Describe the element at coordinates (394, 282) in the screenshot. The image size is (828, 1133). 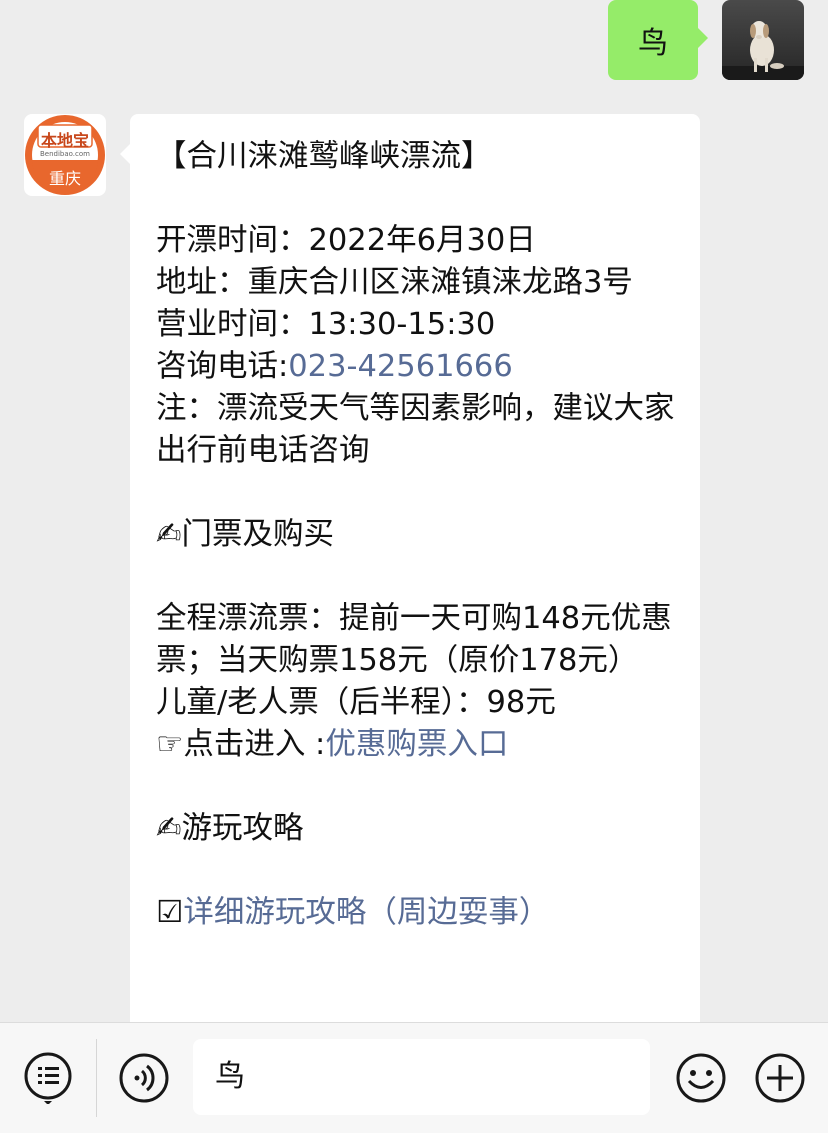
I see `address-line: 地址：重庆合川区涞滩镇涞龙路3号` at that location.